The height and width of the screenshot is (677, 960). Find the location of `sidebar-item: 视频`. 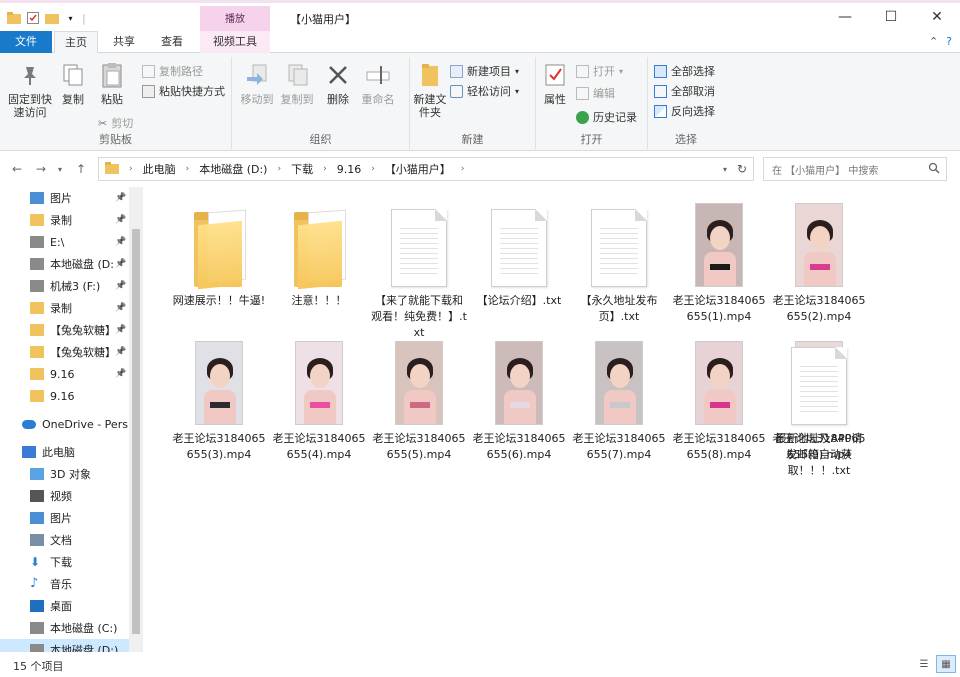

sidebar-item: 视频 is located at coordinates (65, 496).